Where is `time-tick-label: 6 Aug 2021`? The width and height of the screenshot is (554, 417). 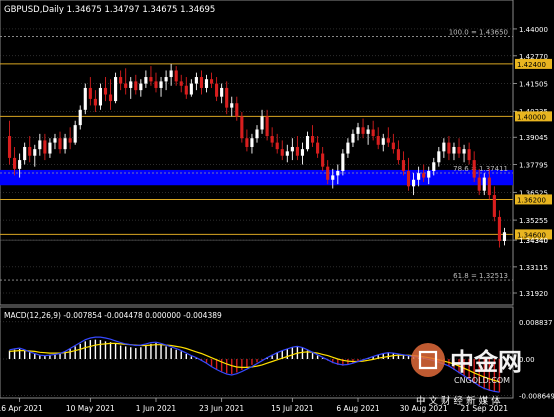 time-tick-label: 6 Aug 2021 is located at coordinates (357, 408).